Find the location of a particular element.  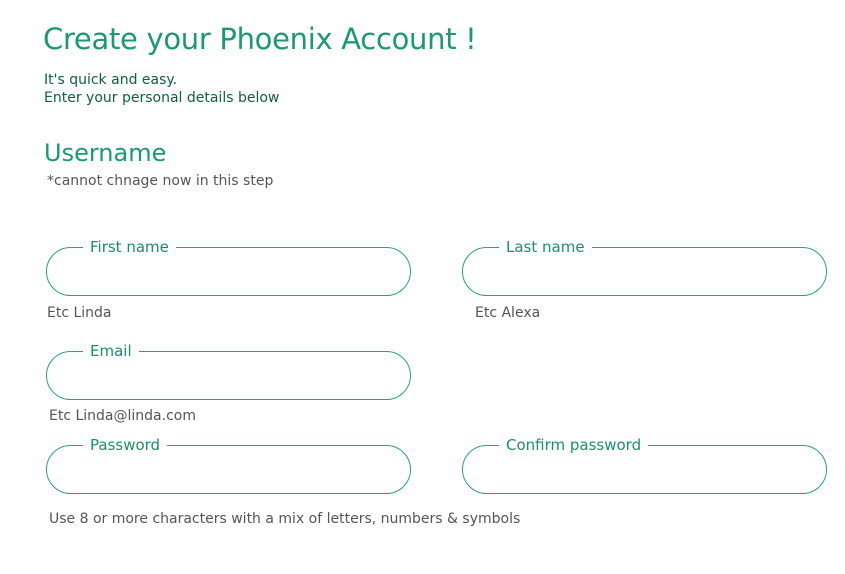

confirm-password-field: Confirm password is located at coordinates (644, 464).